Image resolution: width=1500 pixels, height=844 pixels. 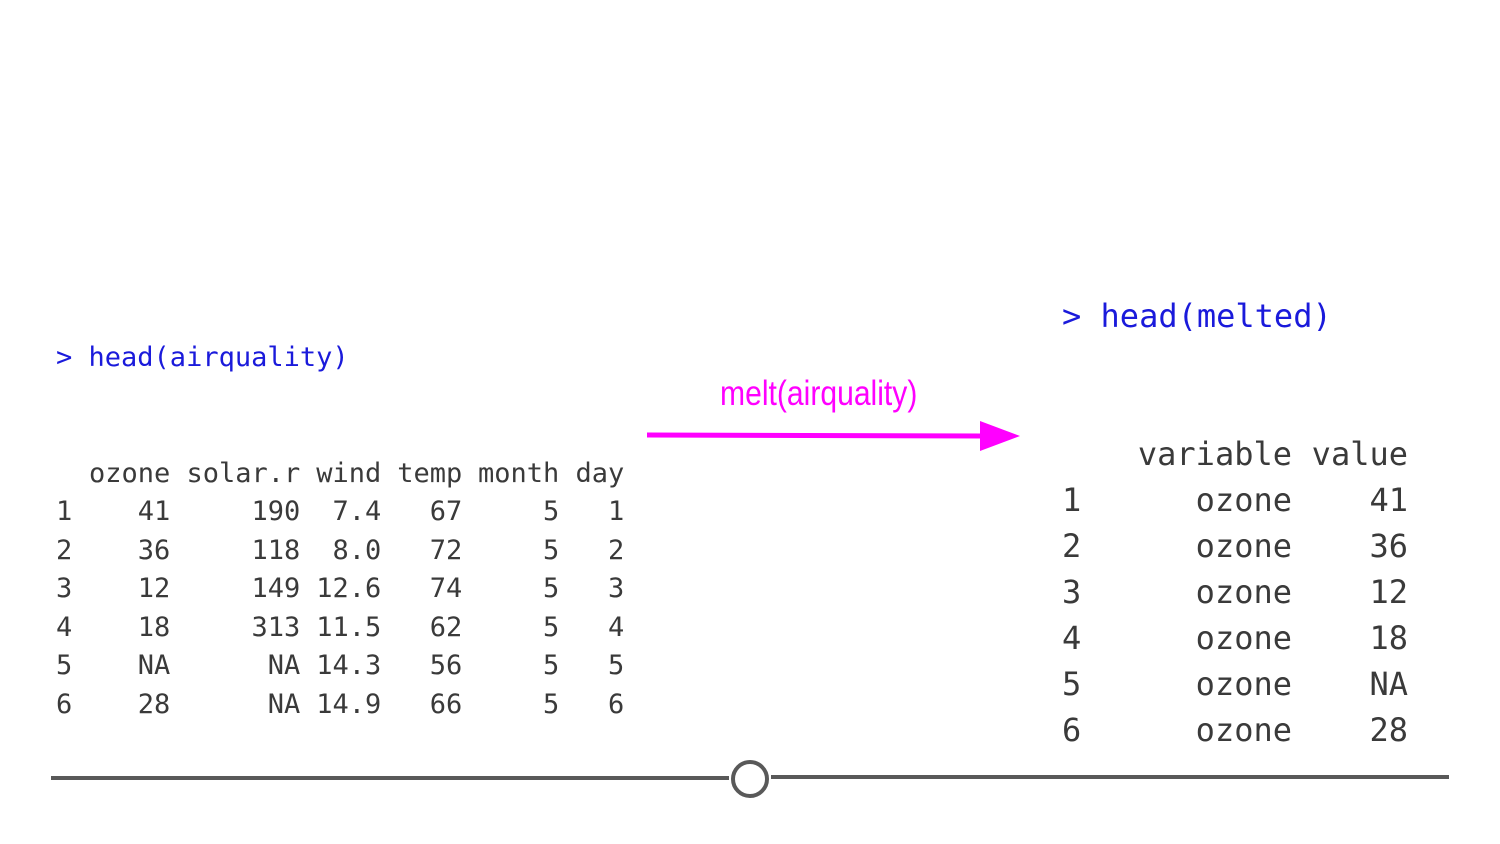 What do you see at coordinates (750, 779) in the screenshot?
I see `divider-circle-icon` at bounding box center [750, 779].